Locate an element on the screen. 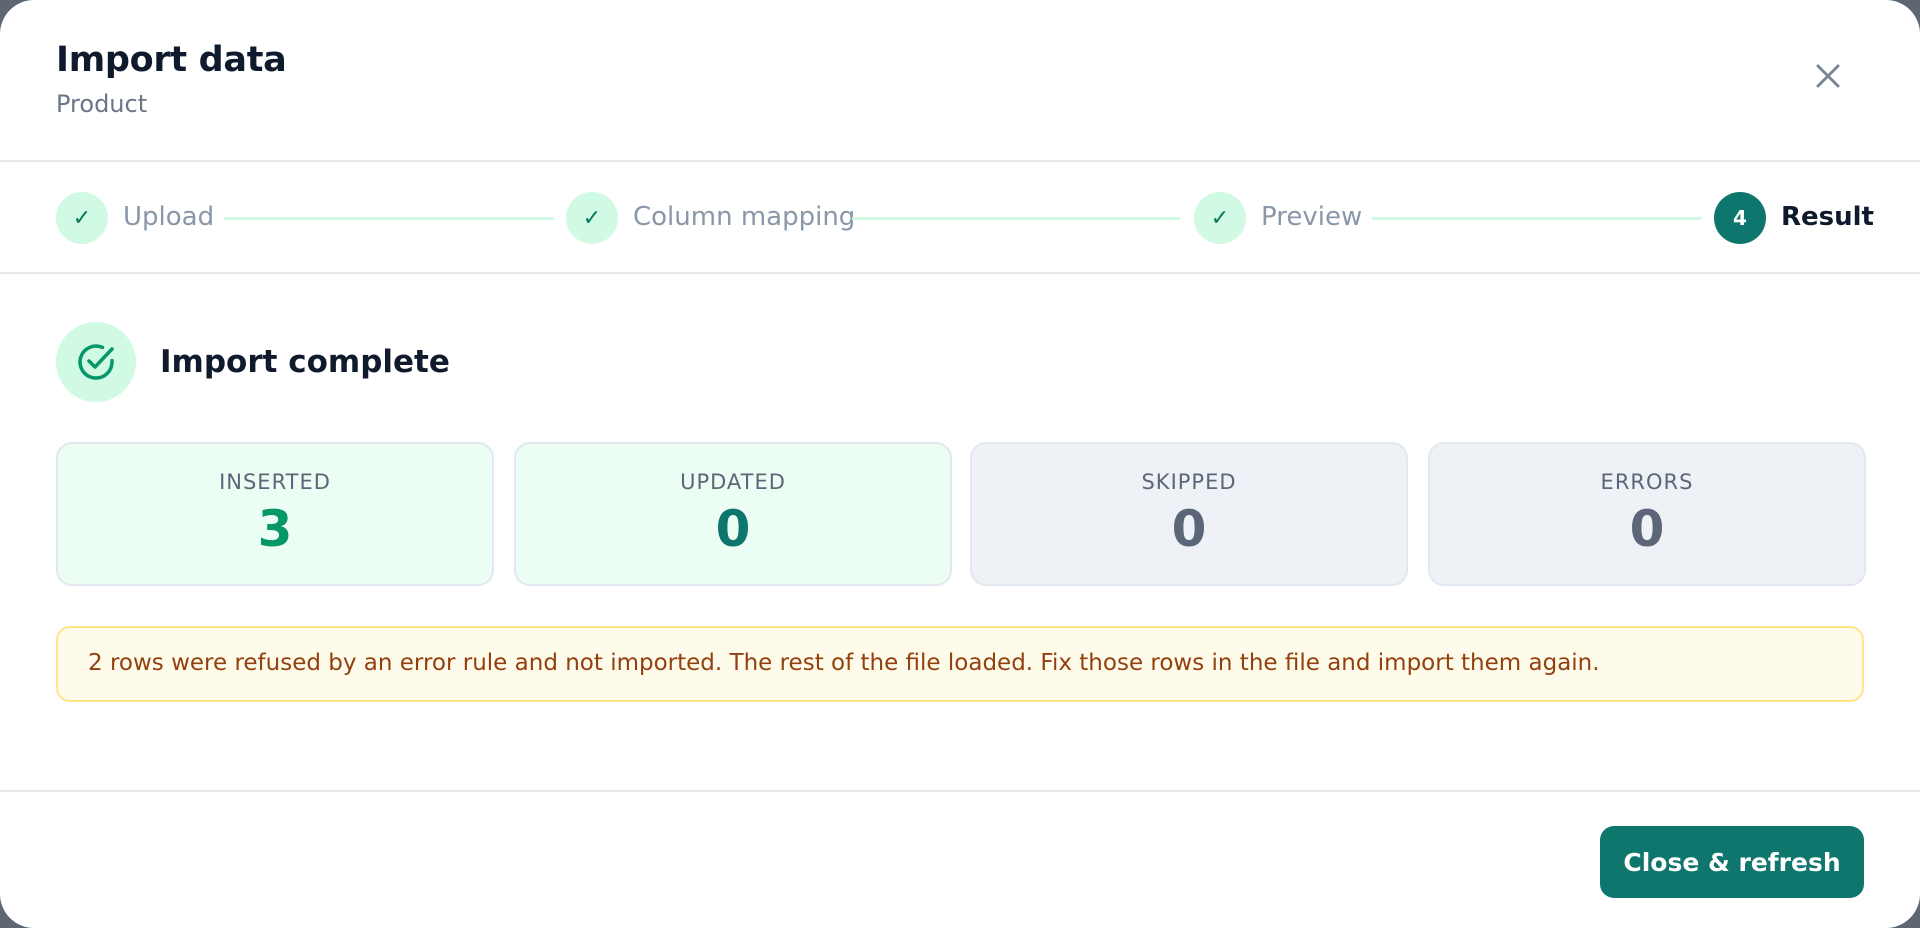  stat-card-updated: UPDATED 0 is located at coordinates (733, 514).